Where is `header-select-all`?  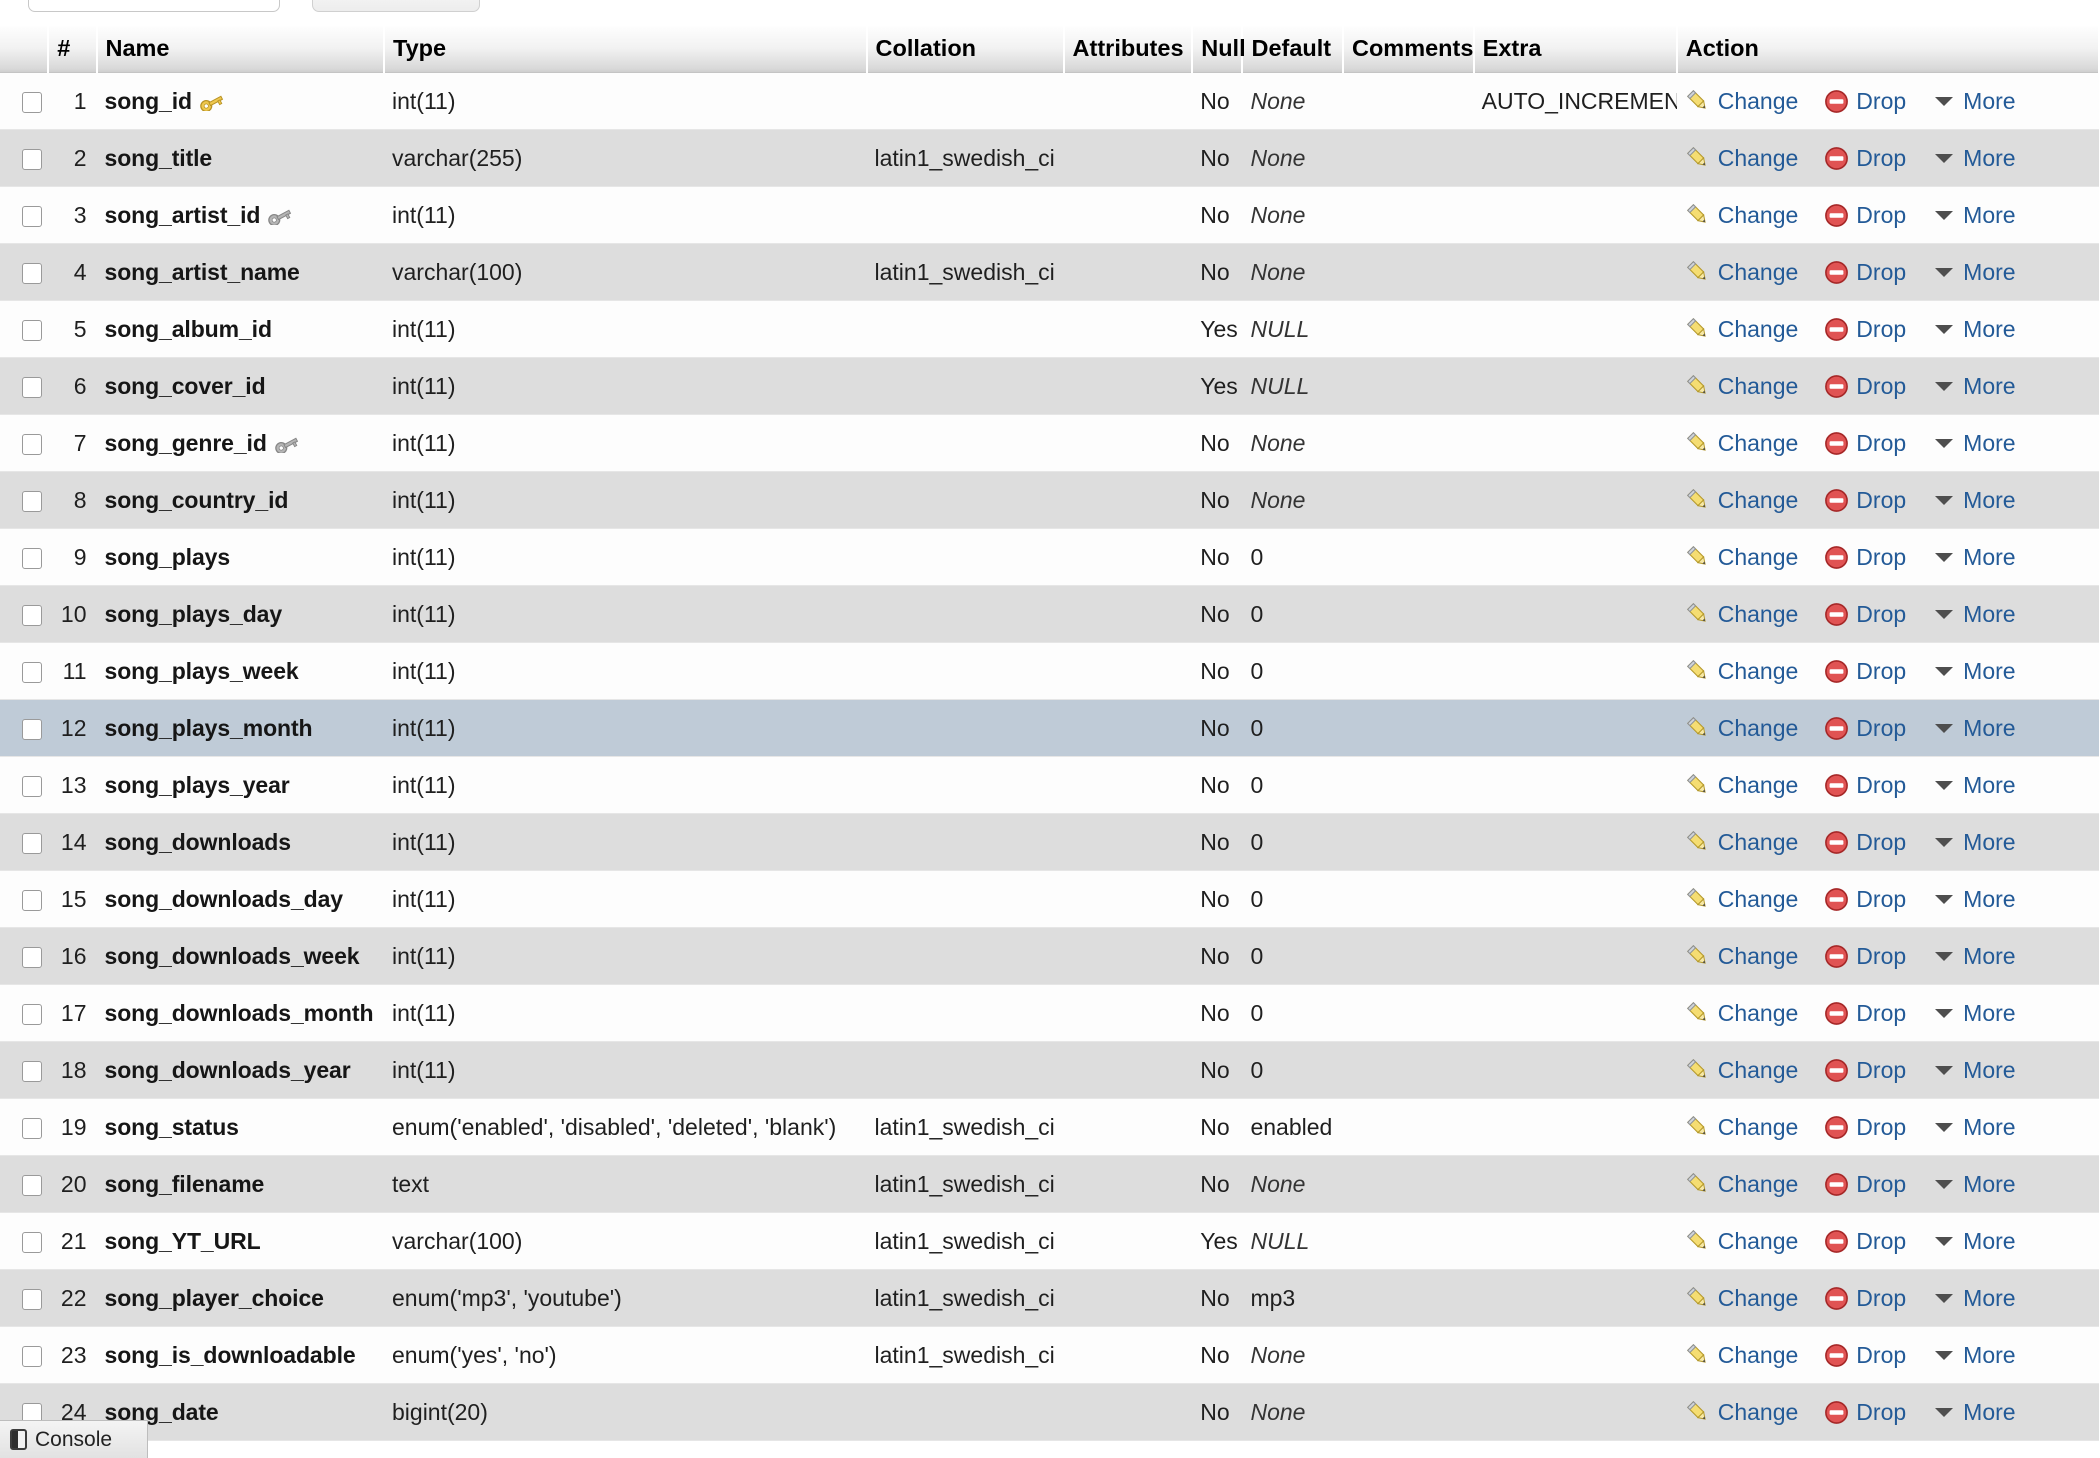
header-select-all is located at coordinates (25, 49).